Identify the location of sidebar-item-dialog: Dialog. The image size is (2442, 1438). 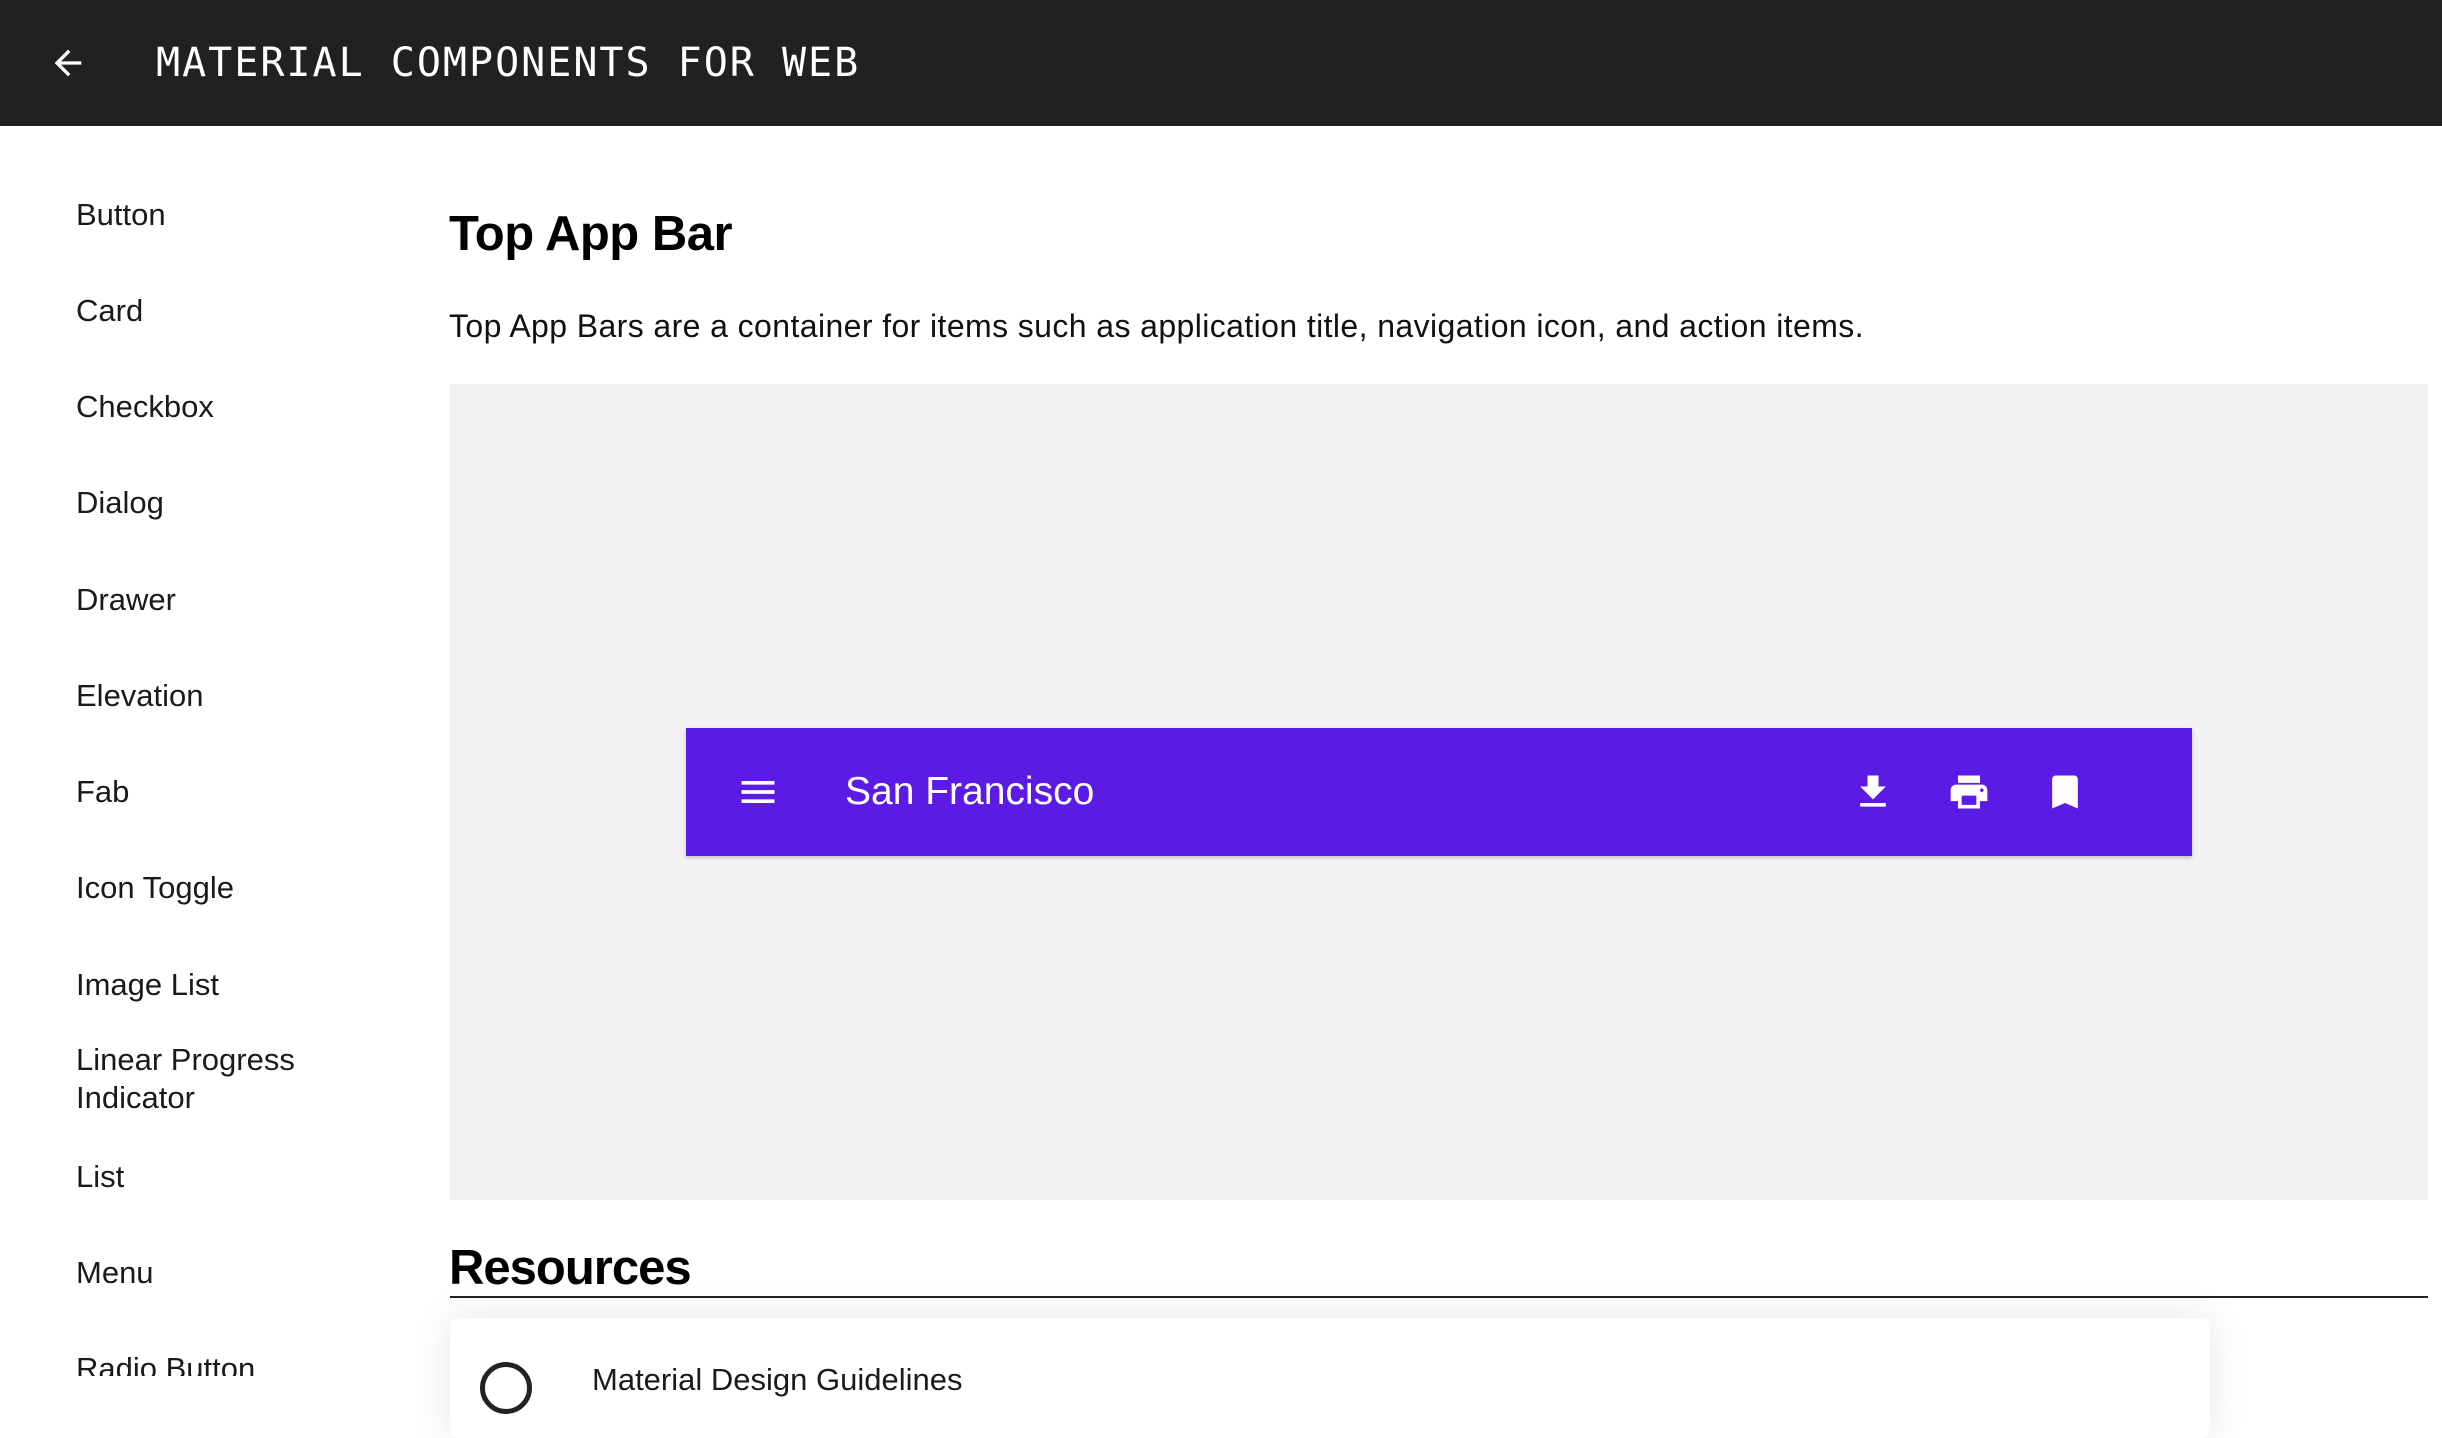
(236, 503).